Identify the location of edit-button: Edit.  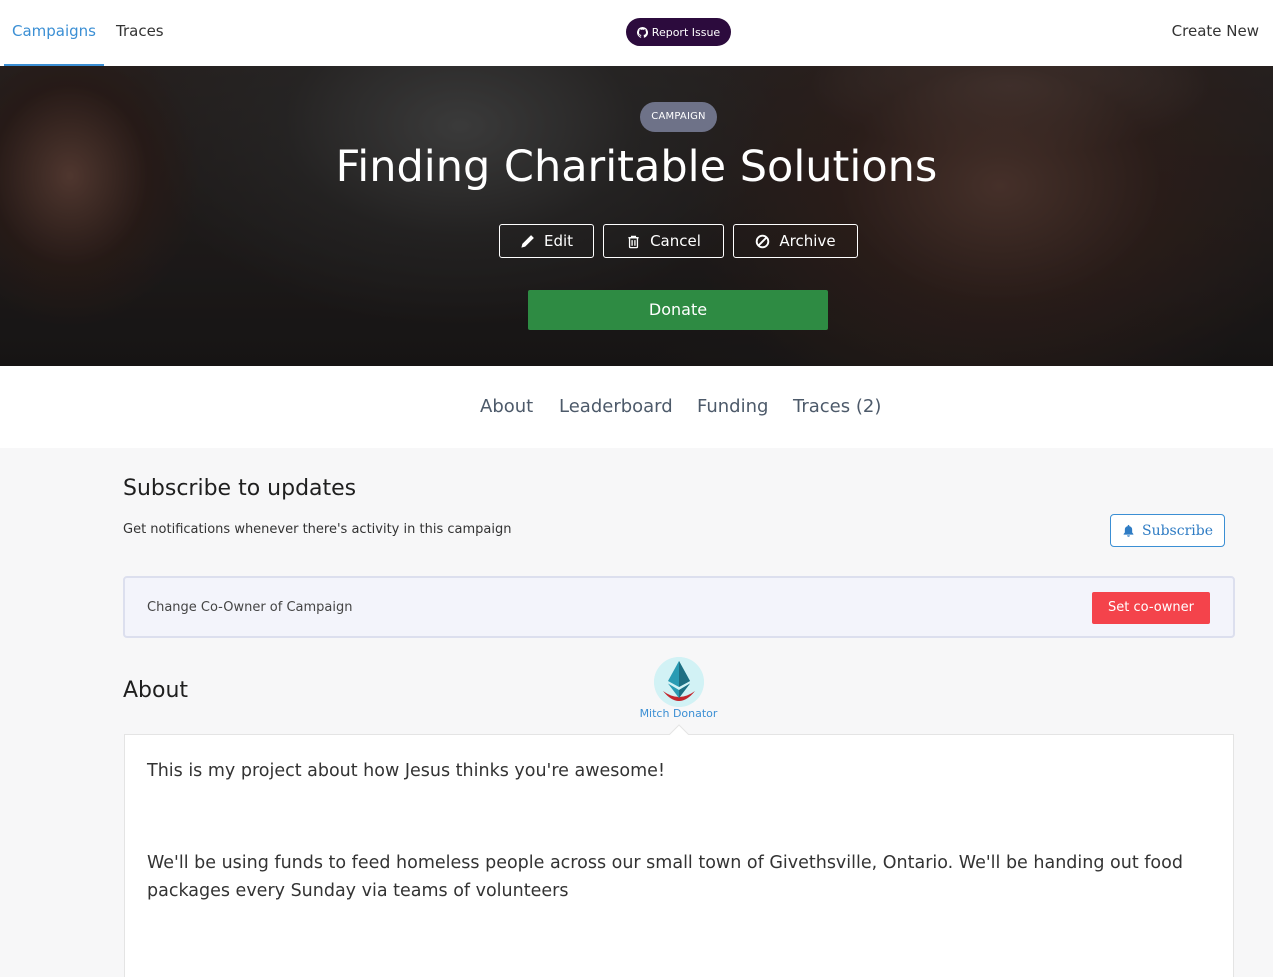
(546, 241).